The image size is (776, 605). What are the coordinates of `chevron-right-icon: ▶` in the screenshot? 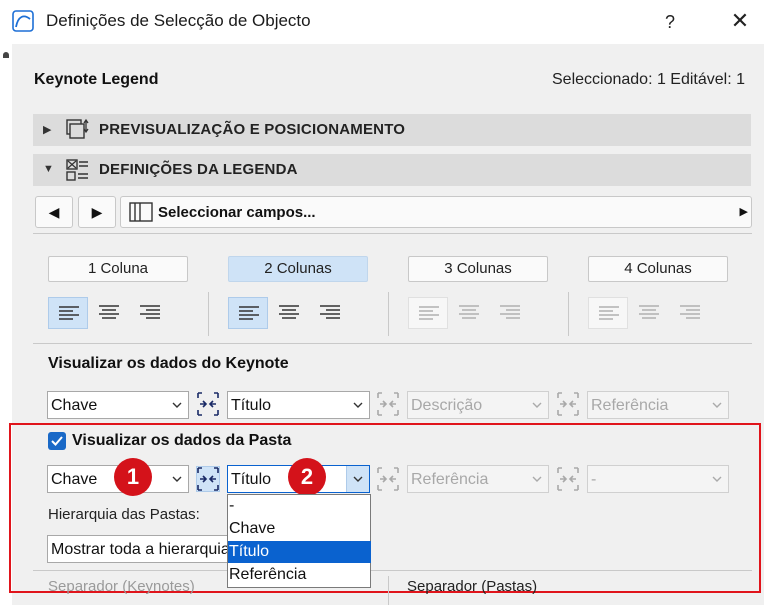 It's located at (743, 212).